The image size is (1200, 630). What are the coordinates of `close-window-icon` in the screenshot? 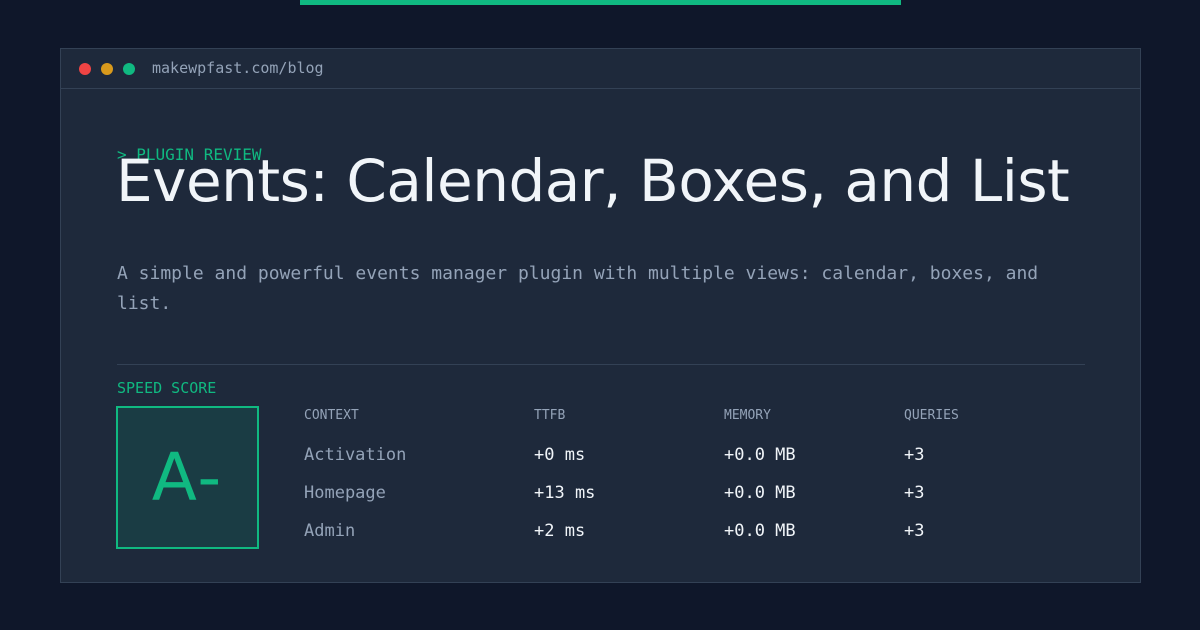 It's located at (85, 69).